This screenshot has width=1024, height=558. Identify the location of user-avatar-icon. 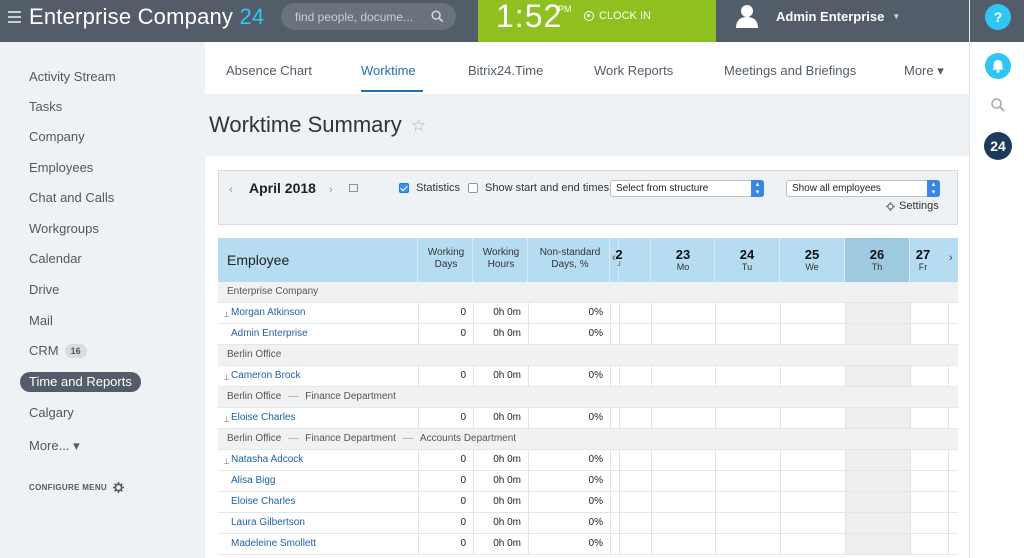
(747, 16).